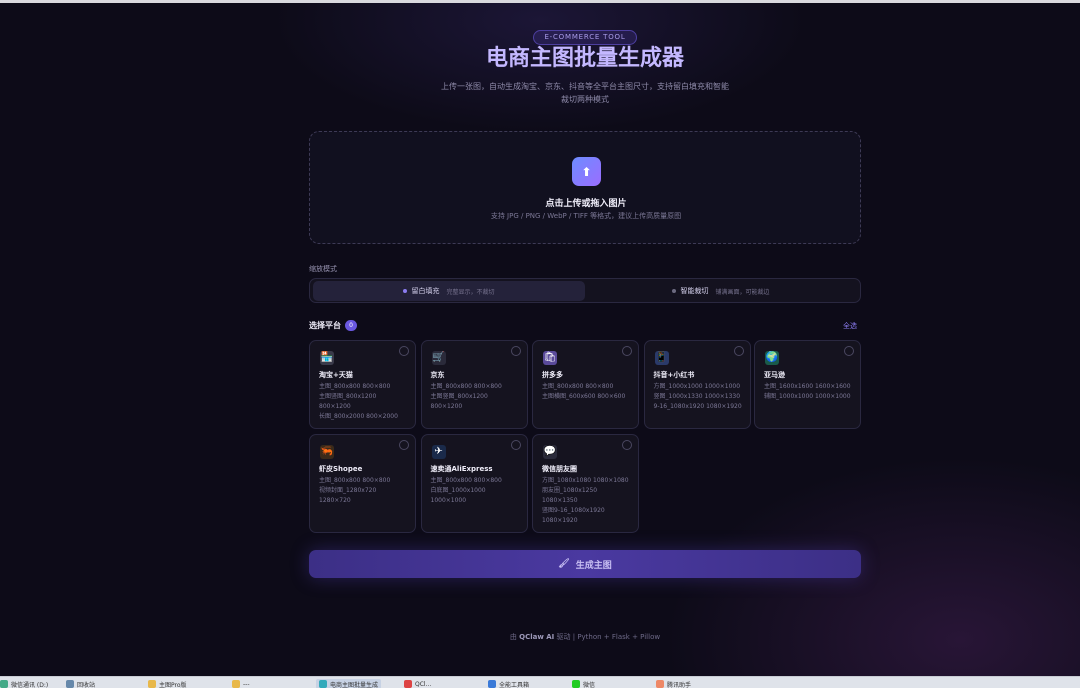 The width and height of the screenshot is (1080, 688). I want to click on footer-credit: 由 QClaw AI 驱动 | Python + Flask + Pillow, so click(585, 637).